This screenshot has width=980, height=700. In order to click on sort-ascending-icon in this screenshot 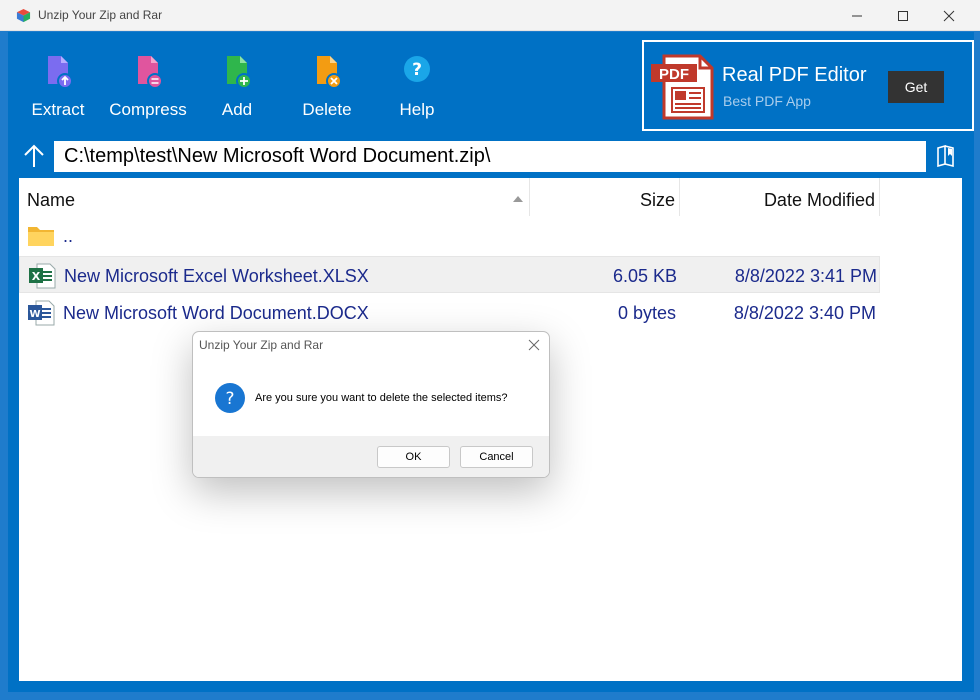, I will do `click(518, 199)`.